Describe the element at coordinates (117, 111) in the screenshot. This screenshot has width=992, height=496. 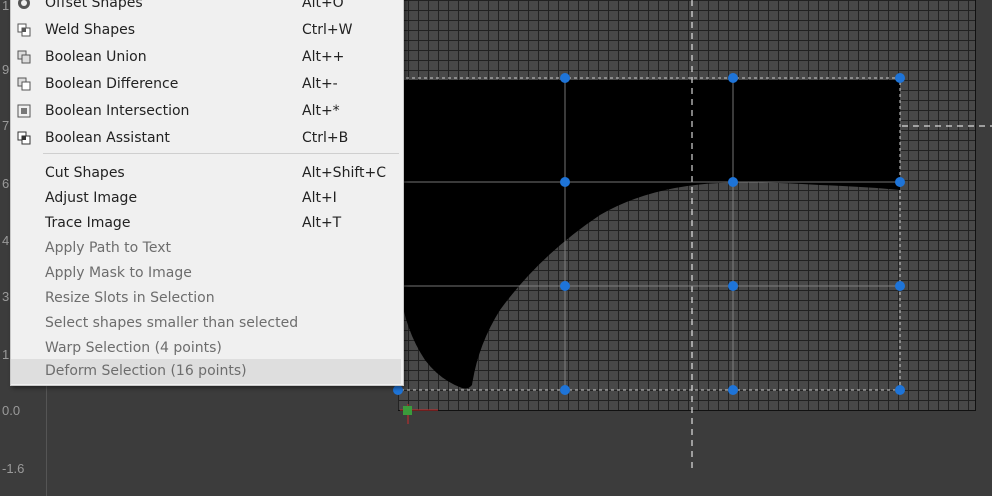
I see `menu-item-label: Boolean Intersection` at that location.